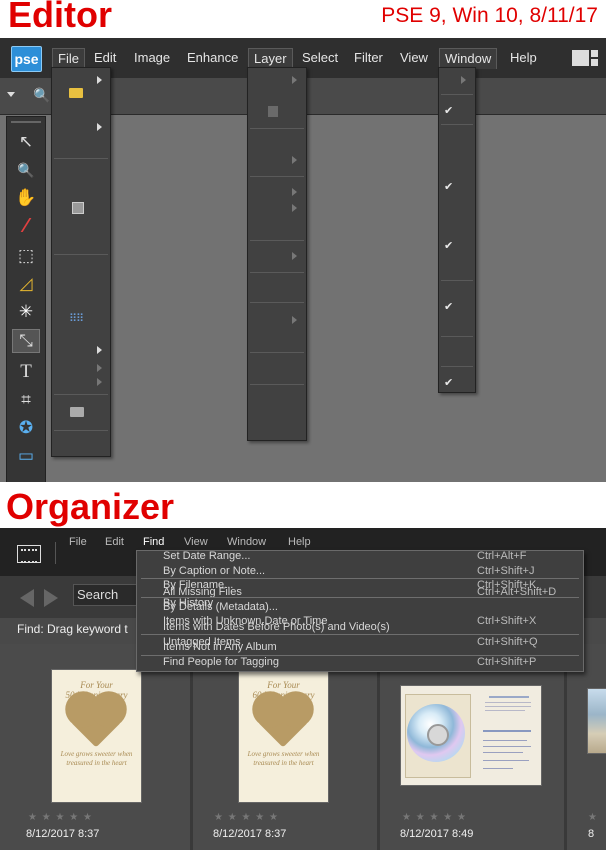 This screenshot has height=850, width=606. Describe the element at coordinates (153, 542) in the screenshot. I see `org-menu-find: Find` at that location.